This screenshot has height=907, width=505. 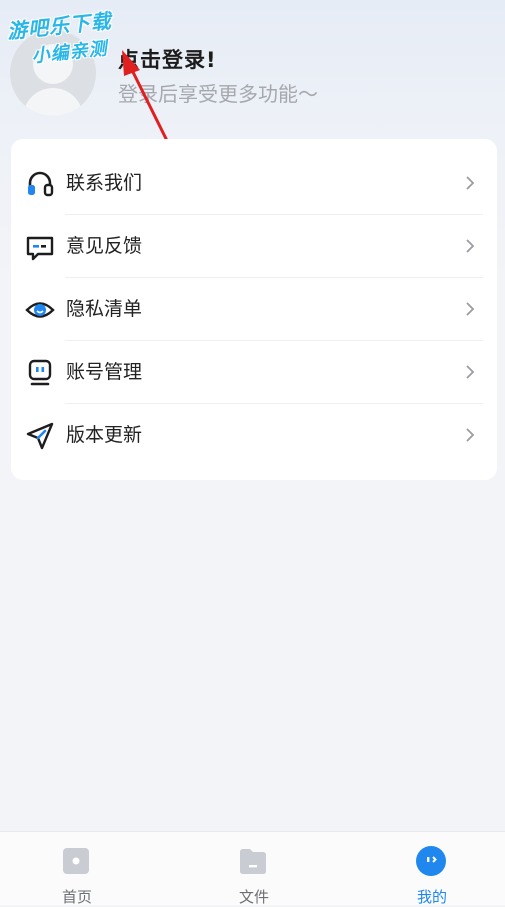 I want to click on headset-icon, so click(x=41, y=184).